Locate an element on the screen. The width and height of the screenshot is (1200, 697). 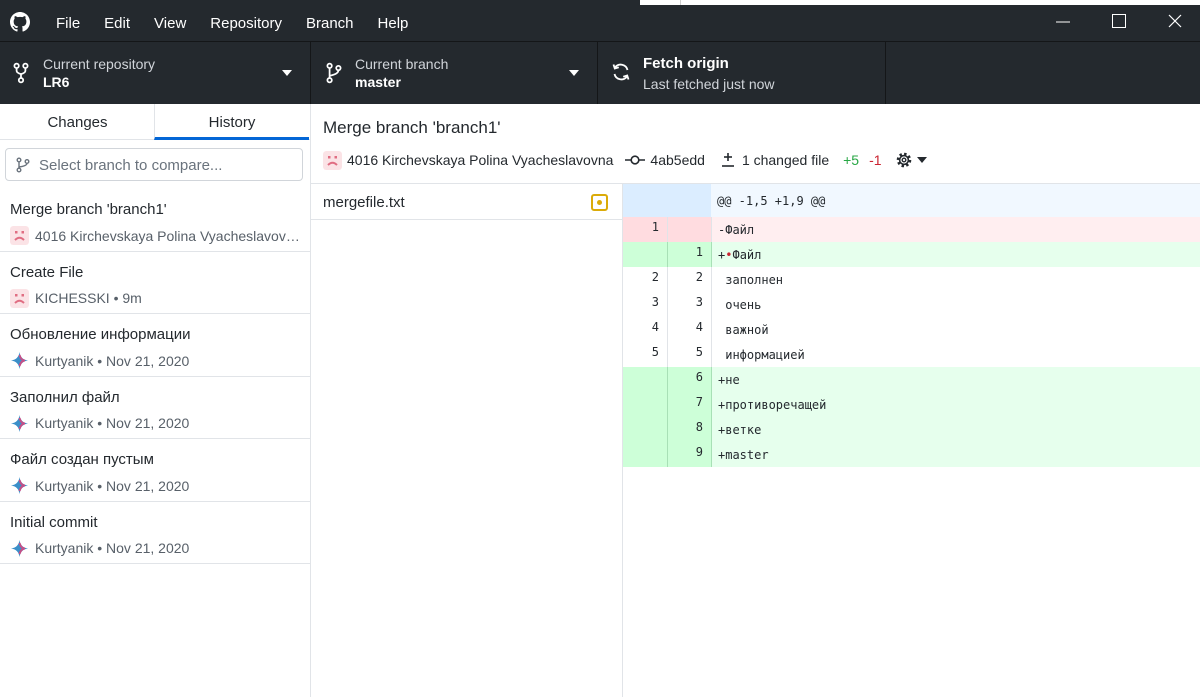
commit-sha: 4ab5edd is located at coordinates (677, 160).